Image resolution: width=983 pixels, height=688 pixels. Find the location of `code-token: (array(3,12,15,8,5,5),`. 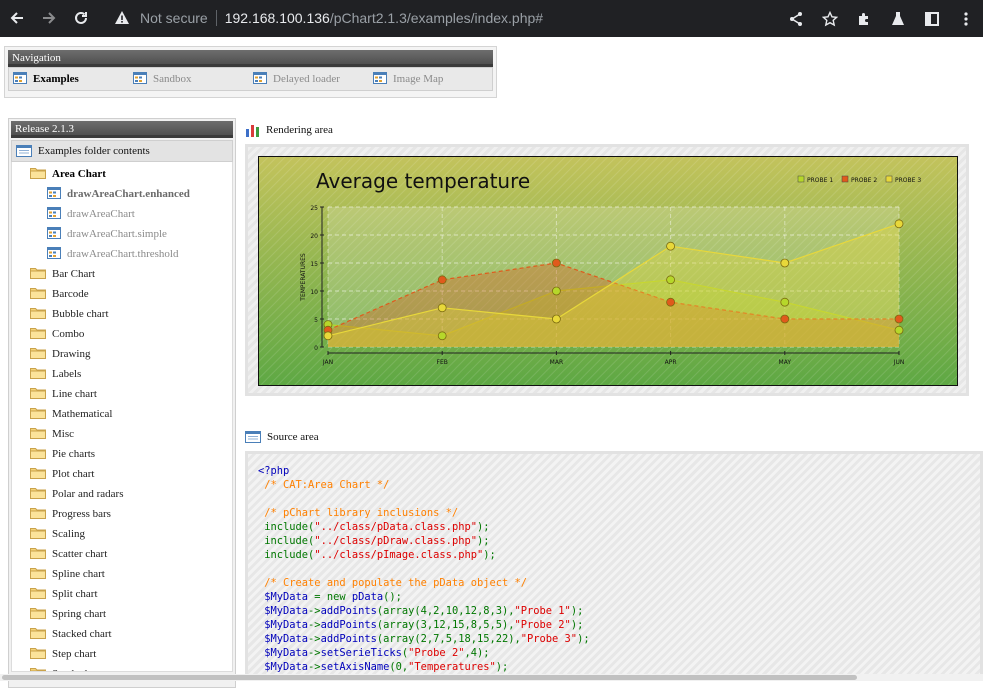

code-token: (array(3,12,15,8,5,5), is located at coordinates (445, 625).